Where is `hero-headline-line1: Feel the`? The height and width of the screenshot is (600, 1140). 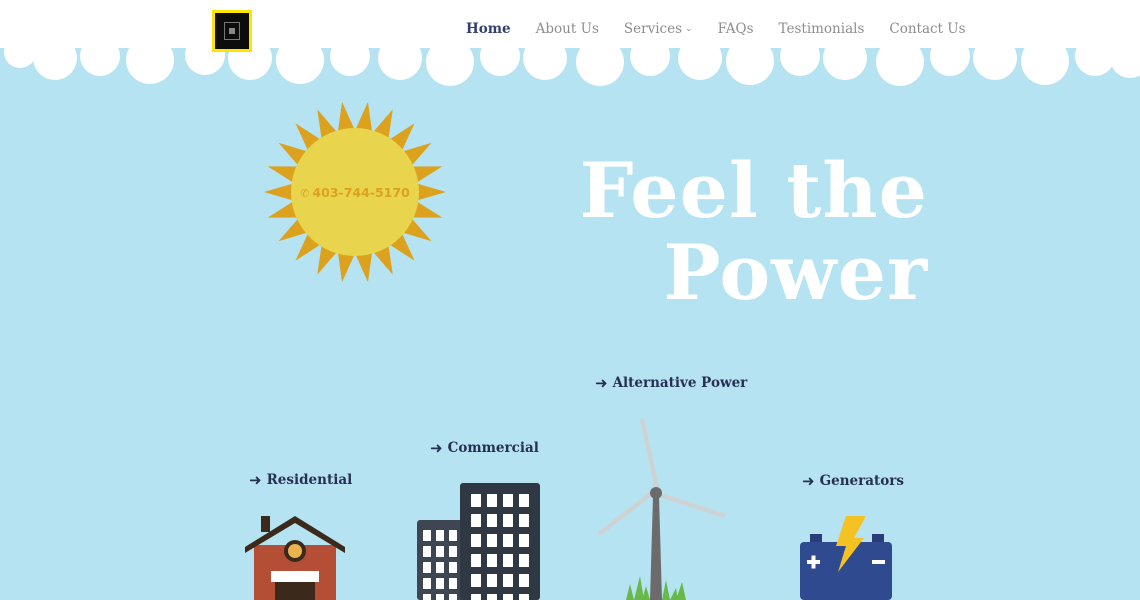
hero-headline-line1: Feel the is located at coordinates (753, 190).